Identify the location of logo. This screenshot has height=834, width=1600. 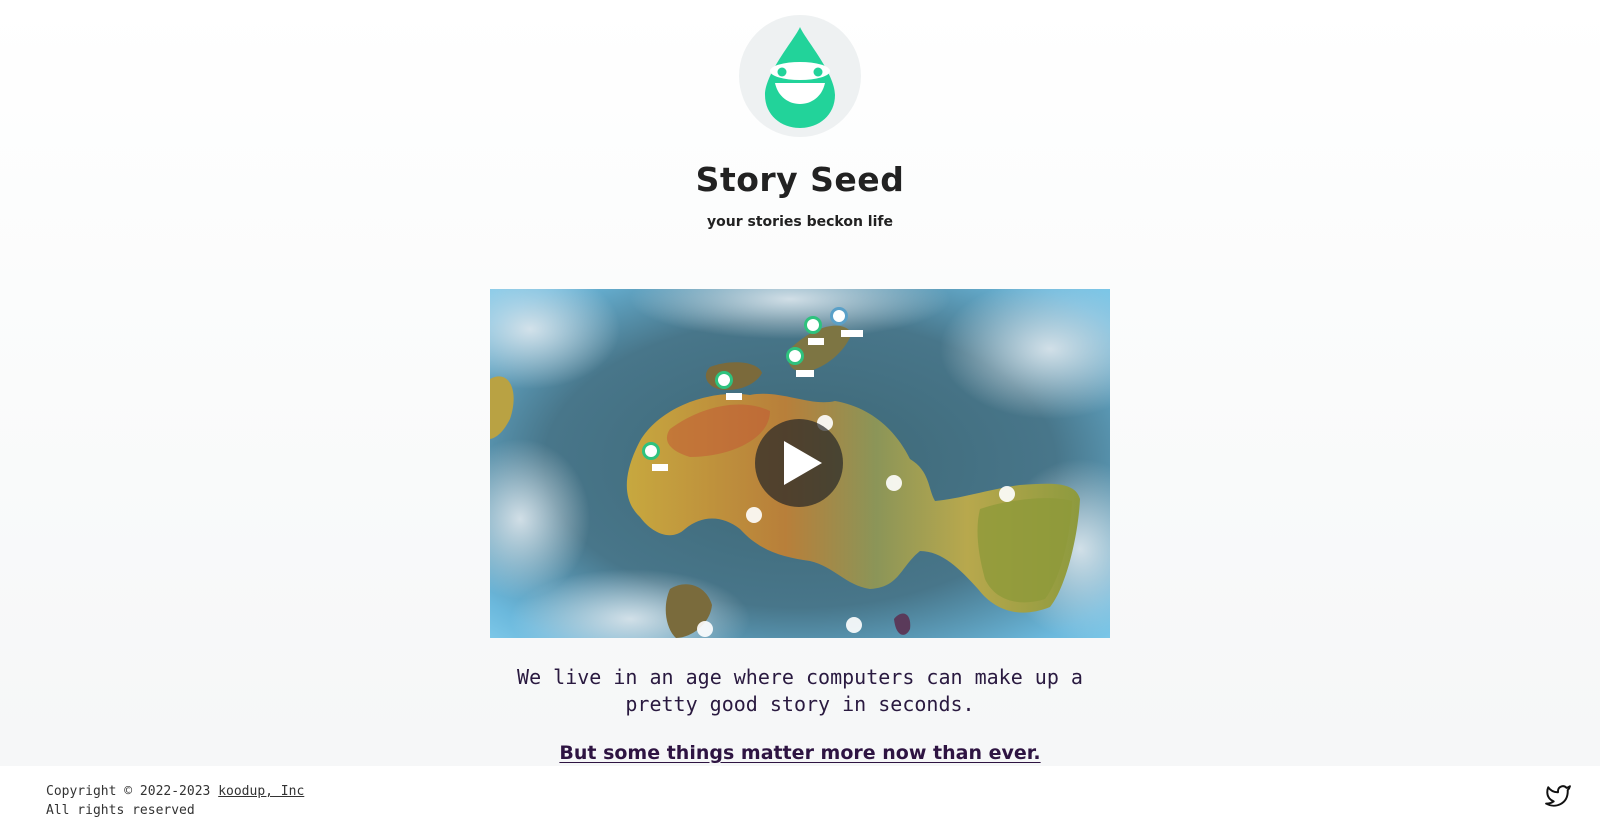
(800, 76).